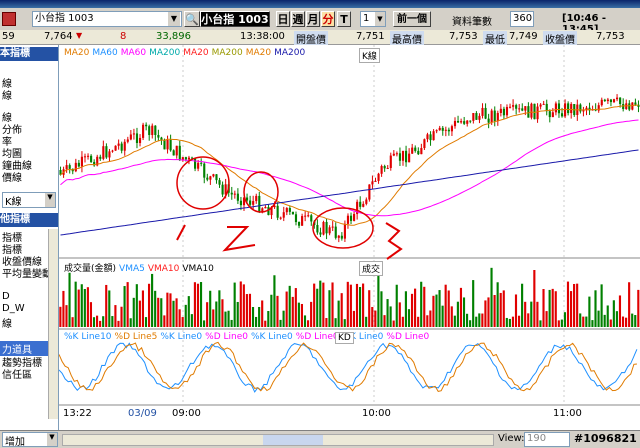  I want to click on down-triangle-icon: ▼, so click(79, 35).